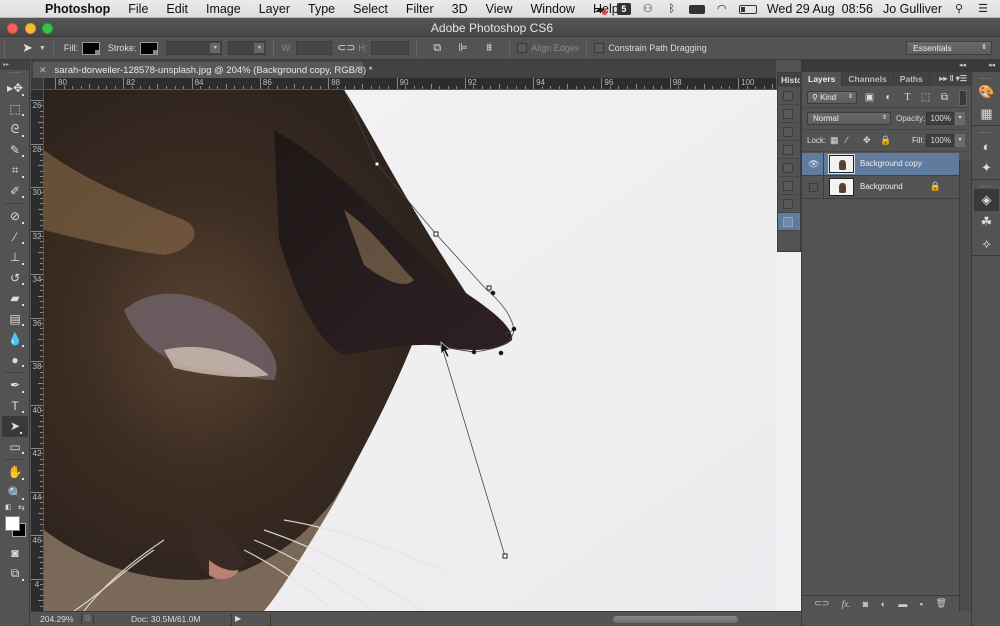  I want to click on tool-preset-arrow-icon: ➤, so click(27, 48).